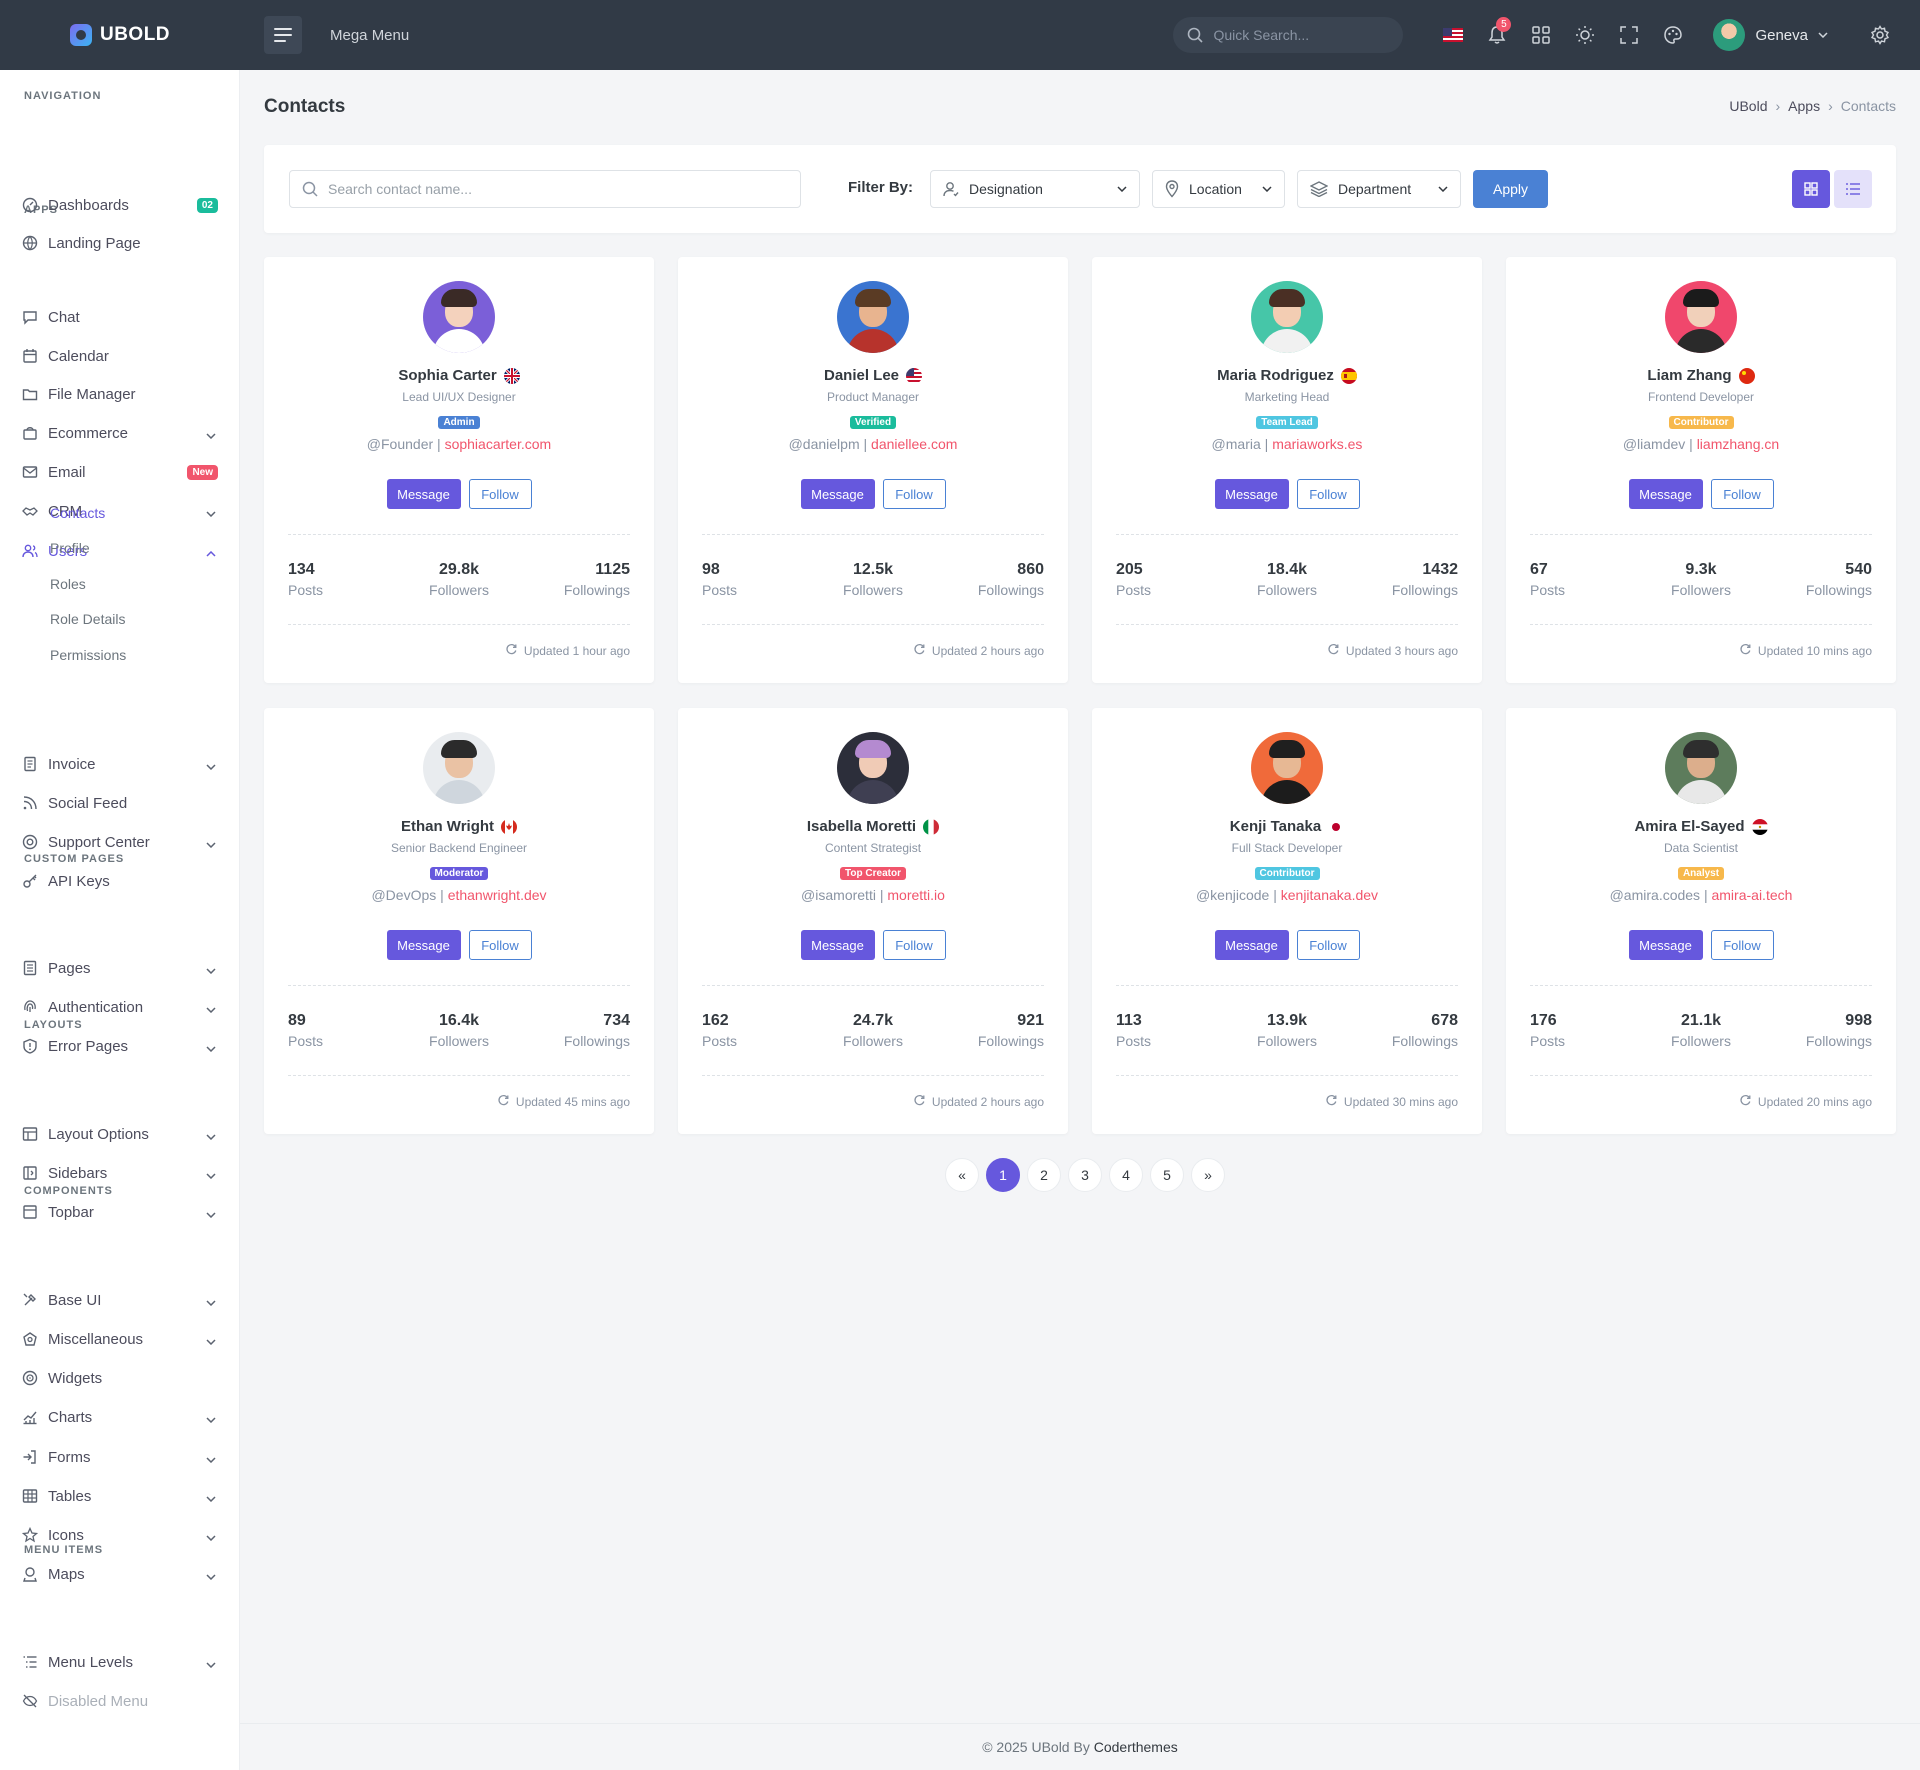 Image resolution: width=1920 pixels, height=1770 pixels. What do you see at coordinates (1085, 1175) in the screenshot?
I see `pagination-page-3: 3` at bounding box center [1085, 1175].